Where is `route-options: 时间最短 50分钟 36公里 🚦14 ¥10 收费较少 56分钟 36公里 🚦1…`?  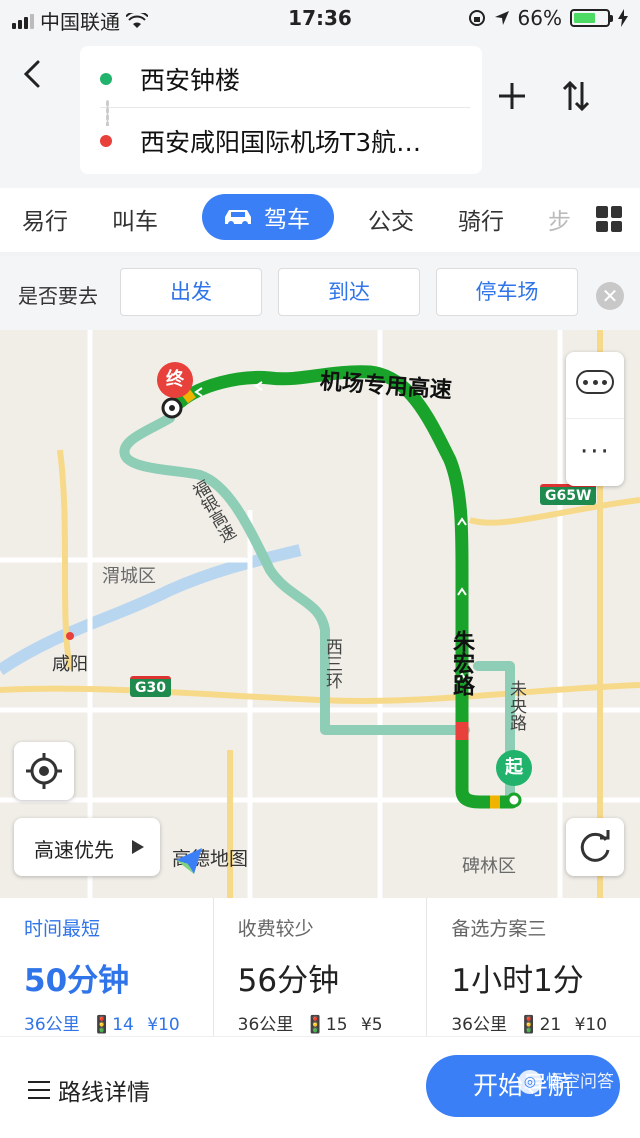 route-options: 时间最短 50分钟 36公里 🚦14 ¥10 收费较少 56分钟 36公里 🚦1… is located at coordinates (320, 967).